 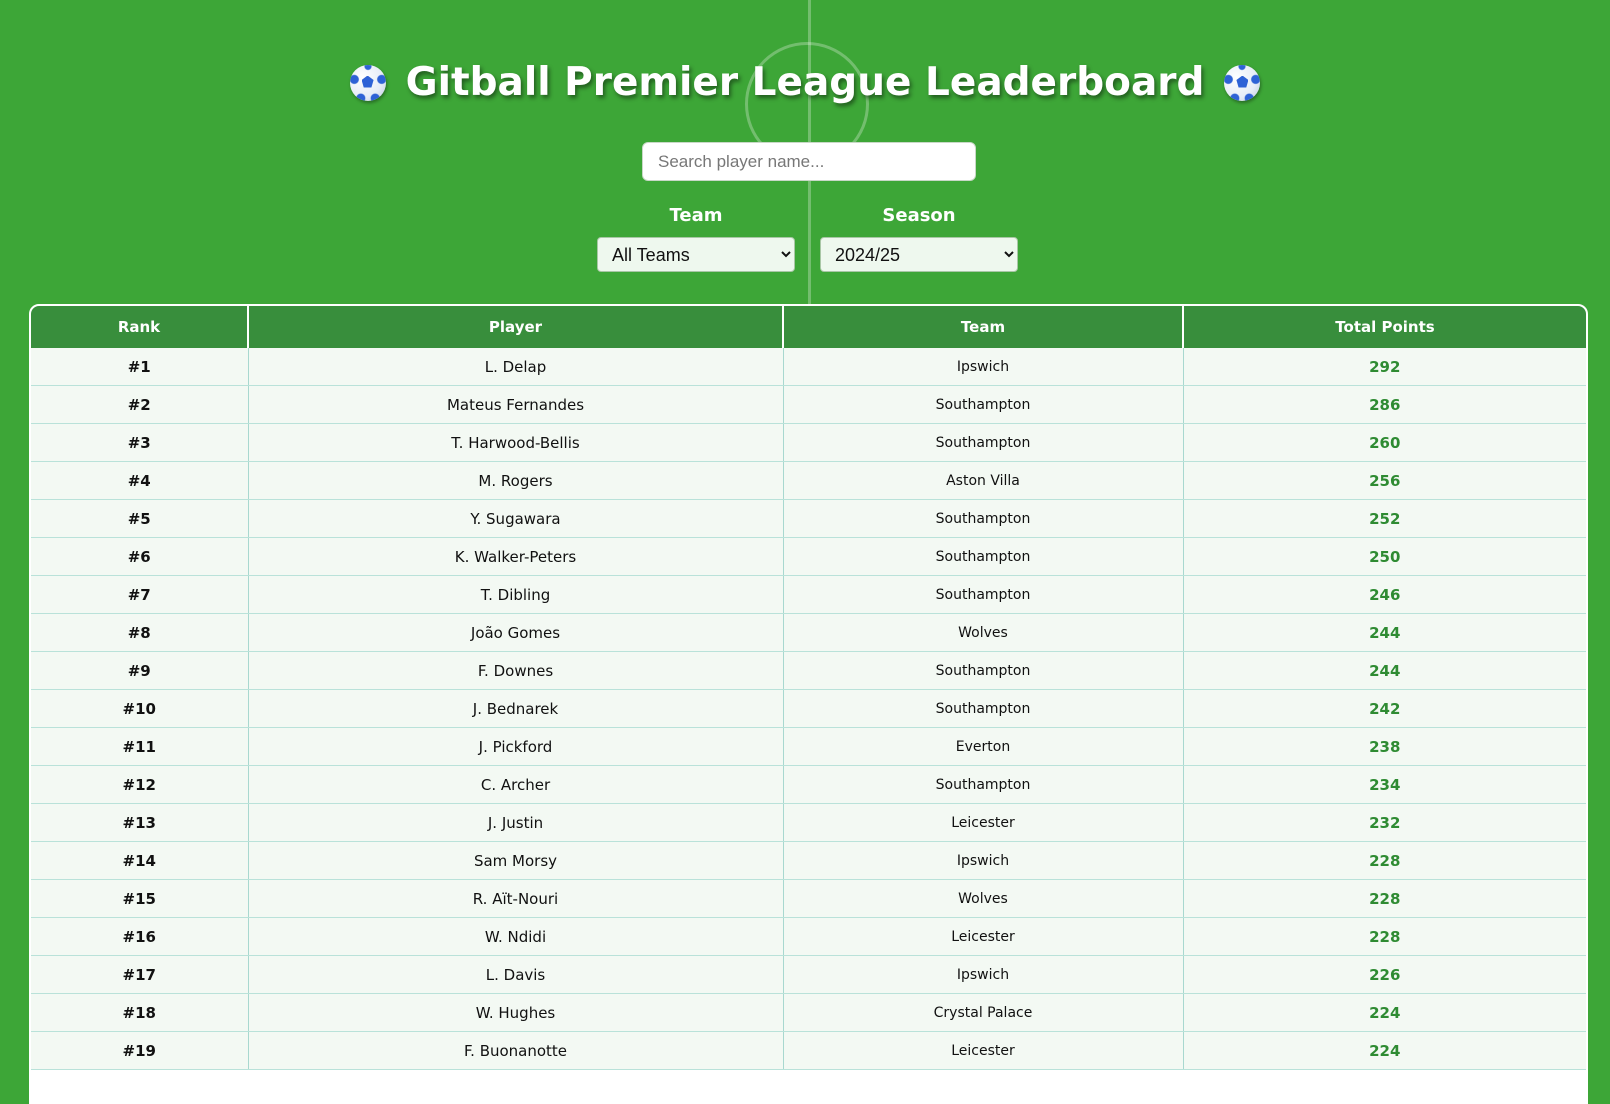 I want to click on rank-cell: #4, so click(x=140, y=480).